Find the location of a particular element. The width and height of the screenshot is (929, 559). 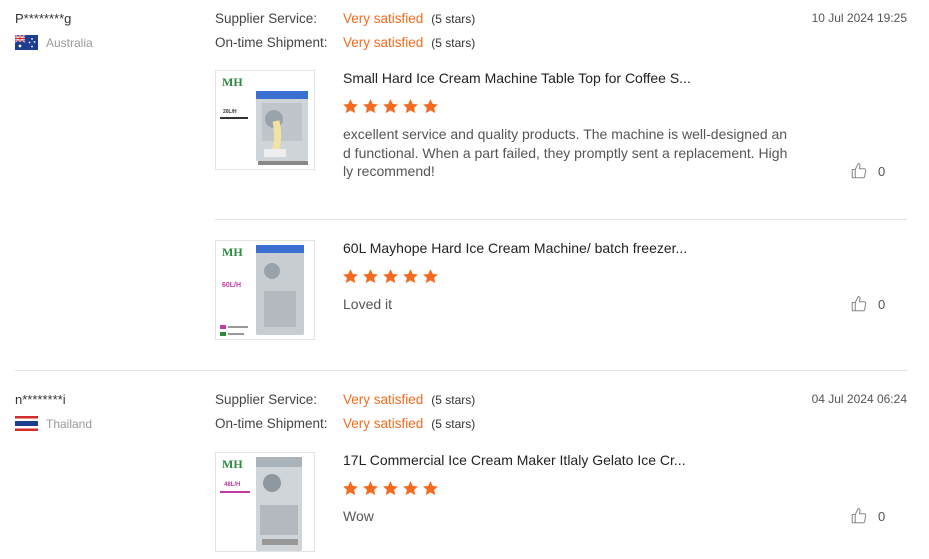

product-thumbnail: MH 20L/H is located at coordinates (265, 120).